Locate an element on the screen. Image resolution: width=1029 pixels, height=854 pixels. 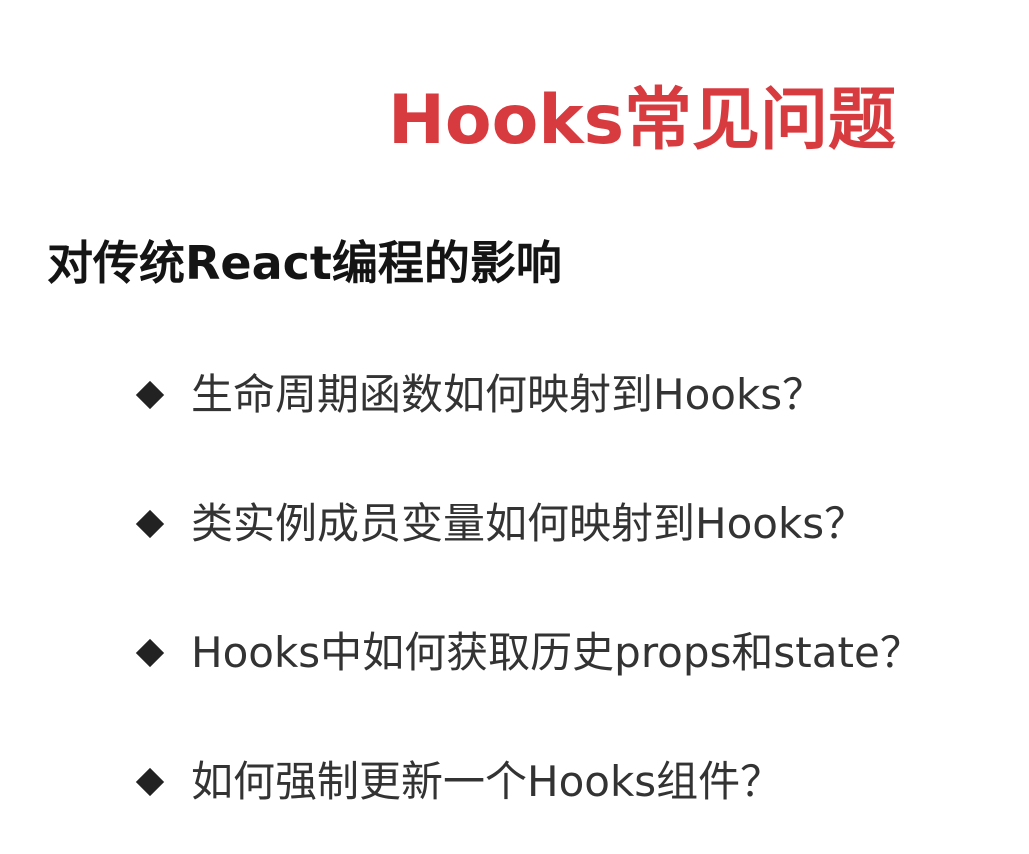
bullet-text: 生命周期函数如何映射到Hooks？ is located at coordinates (508, 394).